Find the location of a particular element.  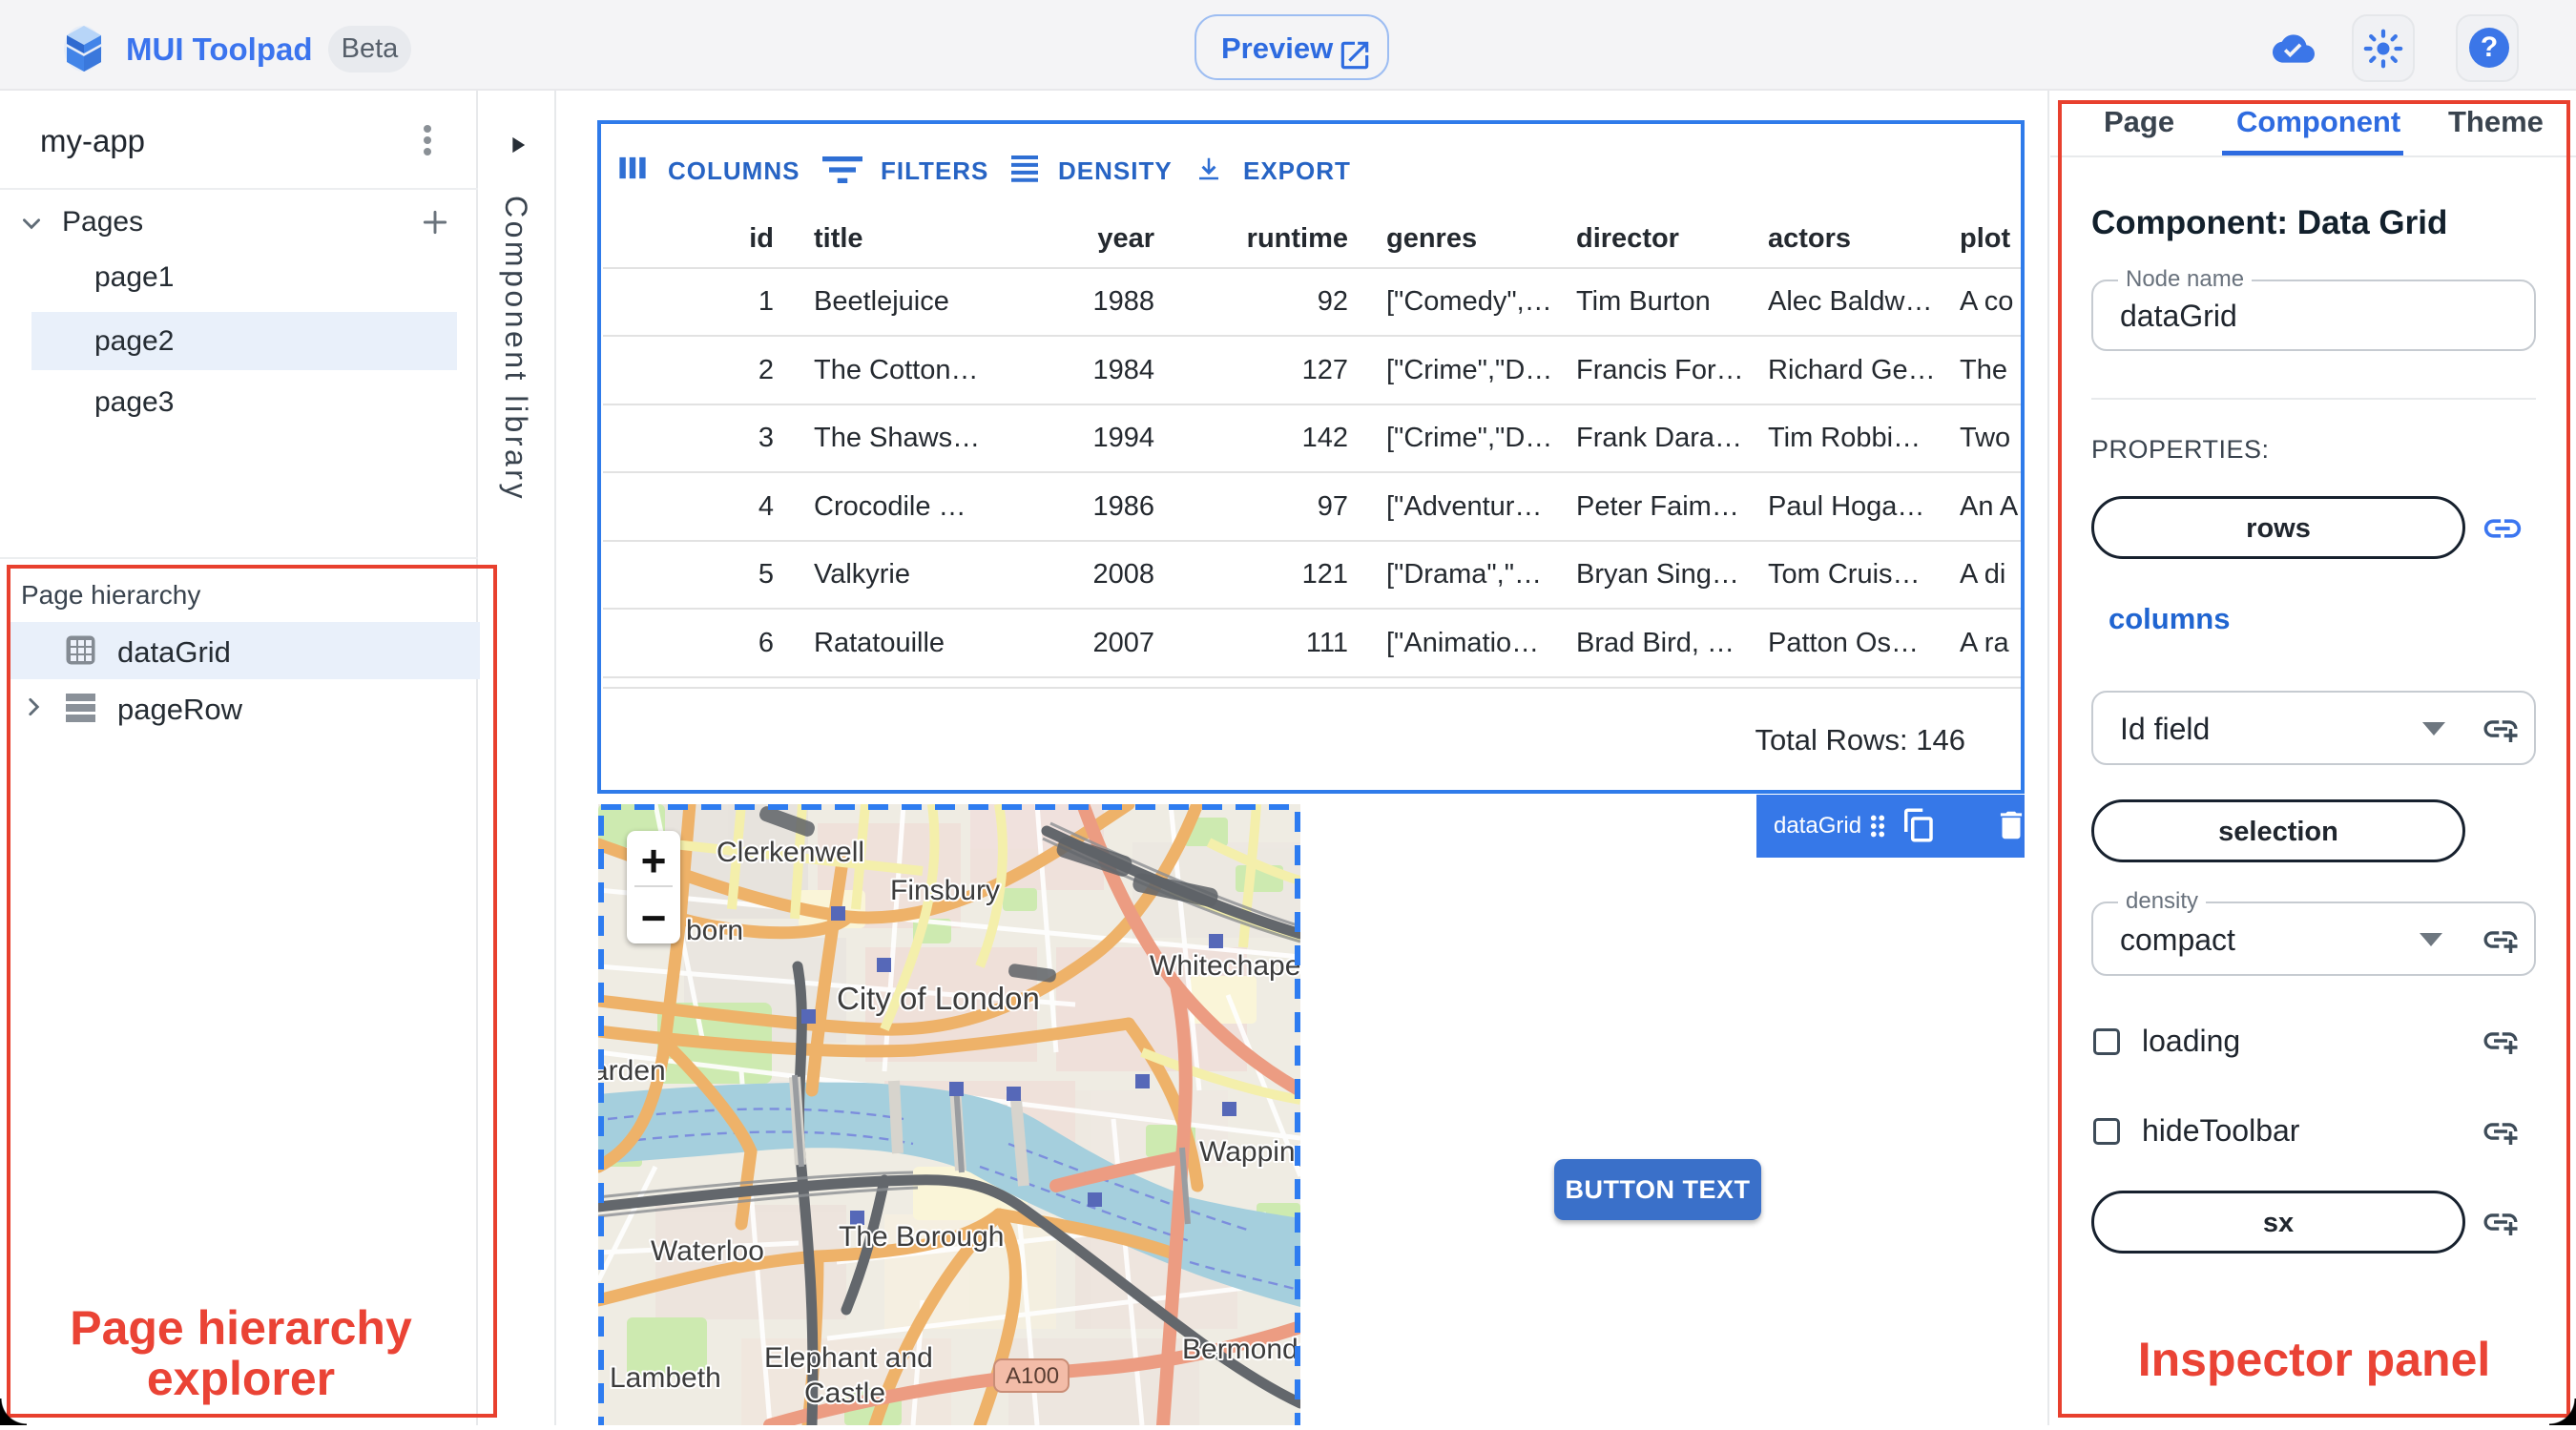

svg-text: Lambeth is located at coordinates (665, 1378).